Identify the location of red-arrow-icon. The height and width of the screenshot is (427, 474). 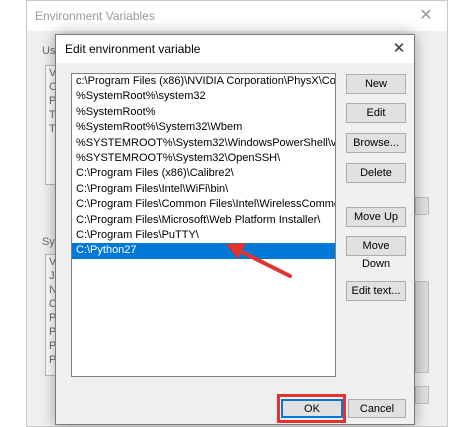
(259, 260).